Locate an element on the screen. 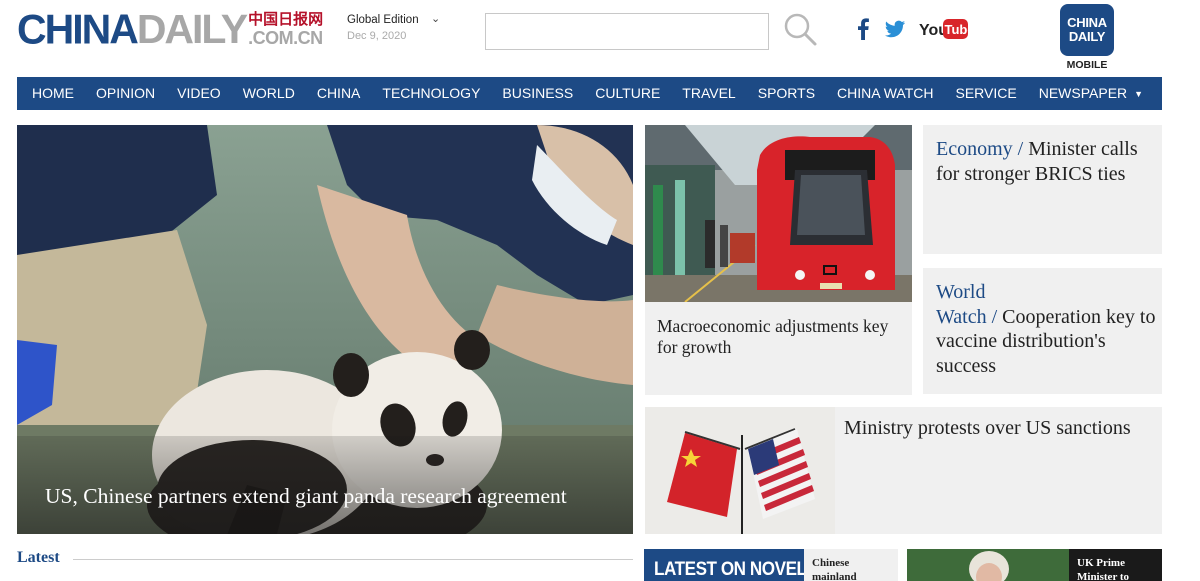 The height and width of the screenshot is (581, 1200). china-daily-logo: CHINA DAILY 中国日报网 .COM.CN is located at coordinates (170, 29).